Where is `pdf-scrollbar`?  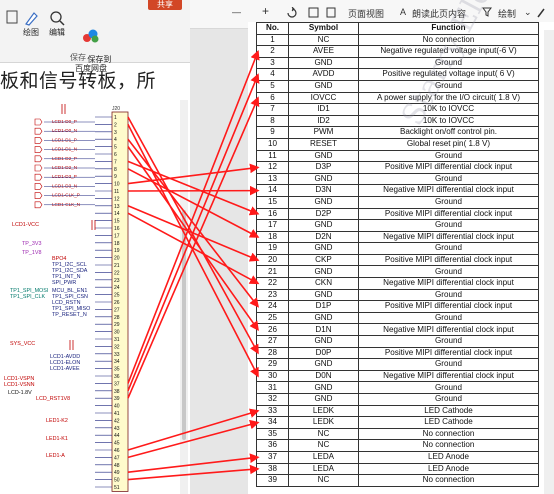
pdf-scrollbar is located at coordinates (549, 262).